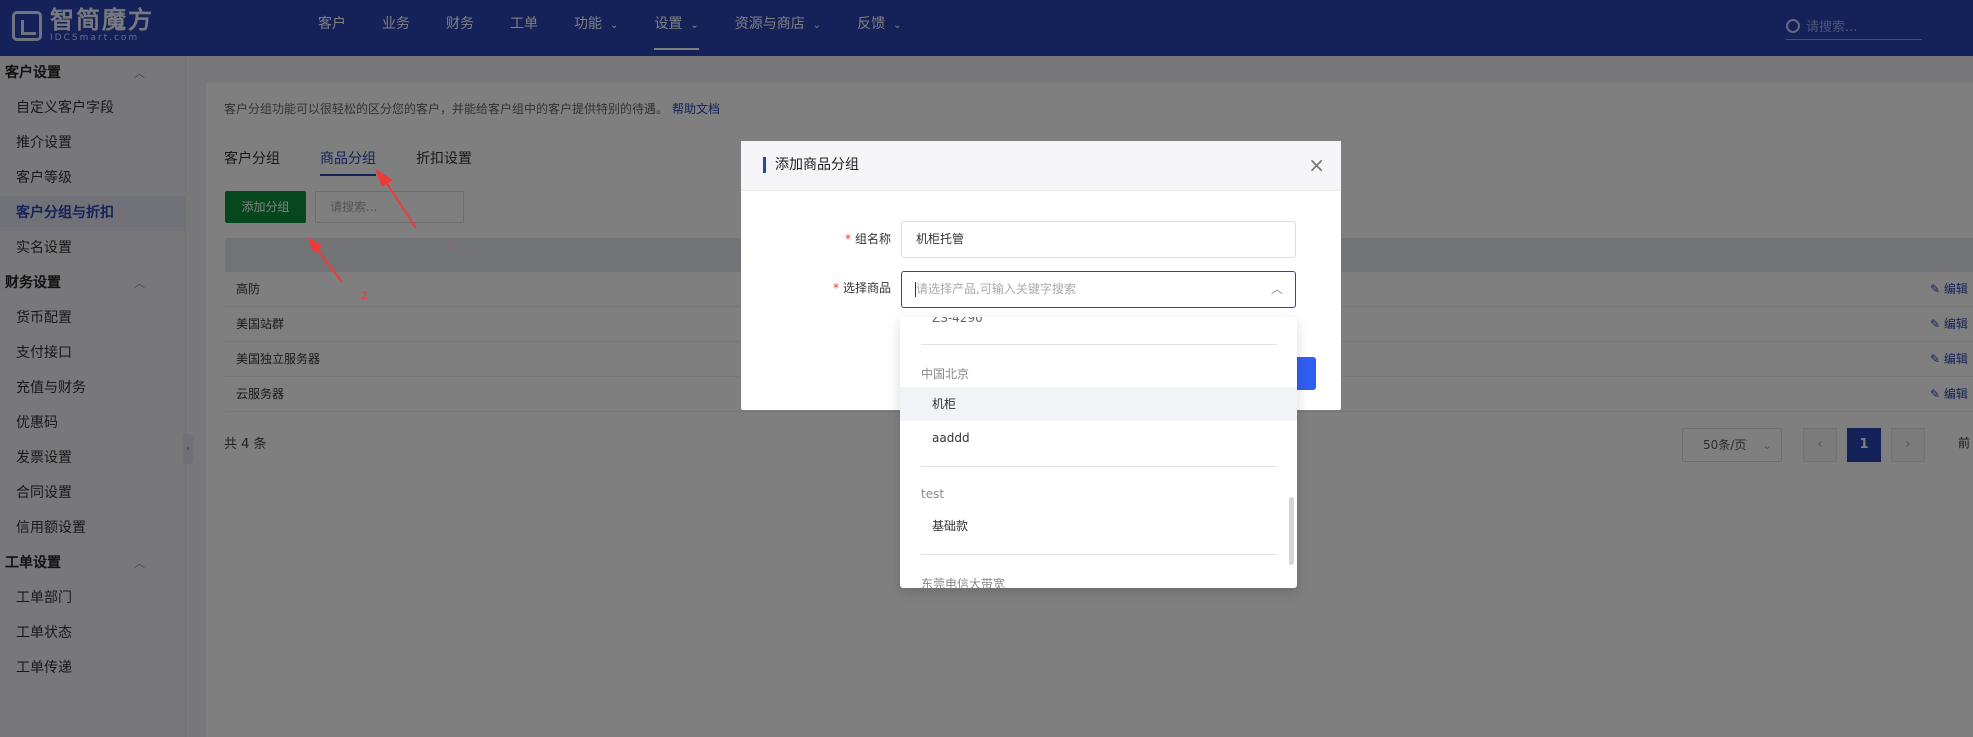  What do you see at coordinates (915, 289) in the screenshot?
I see `text-caret` at bounding box center [915, 289].